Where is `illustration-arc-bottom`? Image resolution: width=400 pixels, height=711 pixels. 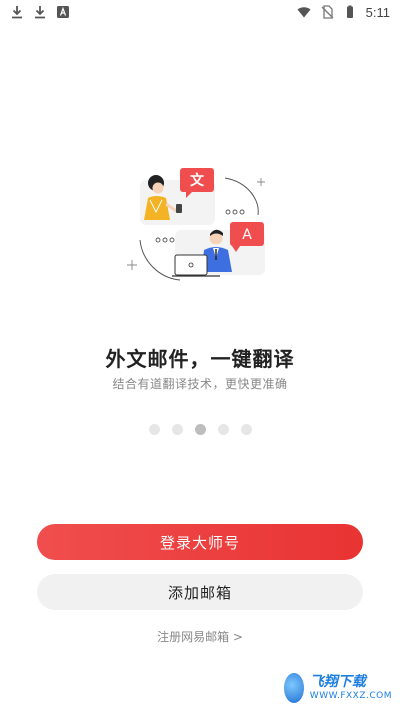
illustration-arc-bottom is located at coordinates (160, 260).